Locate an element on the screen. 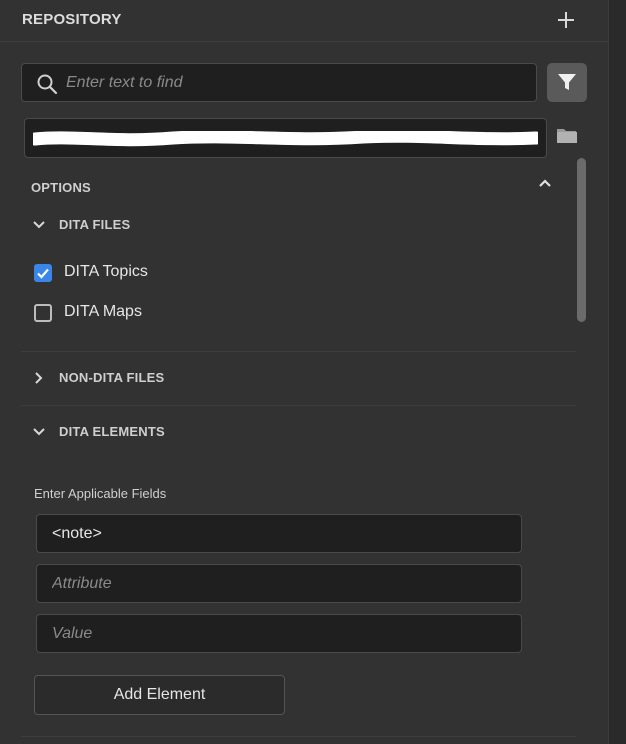 Image resolution: width=626 pixels, height=744 pixels. checkbox-checked is located at coordinates (43, 273).